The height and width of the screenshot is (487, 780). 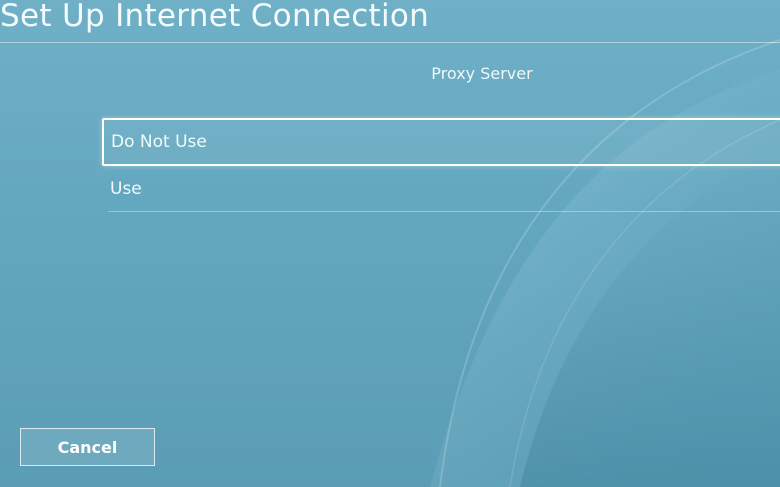 I want to click on page-title: Set Up Internet Connection, so click(x=215, y=17).